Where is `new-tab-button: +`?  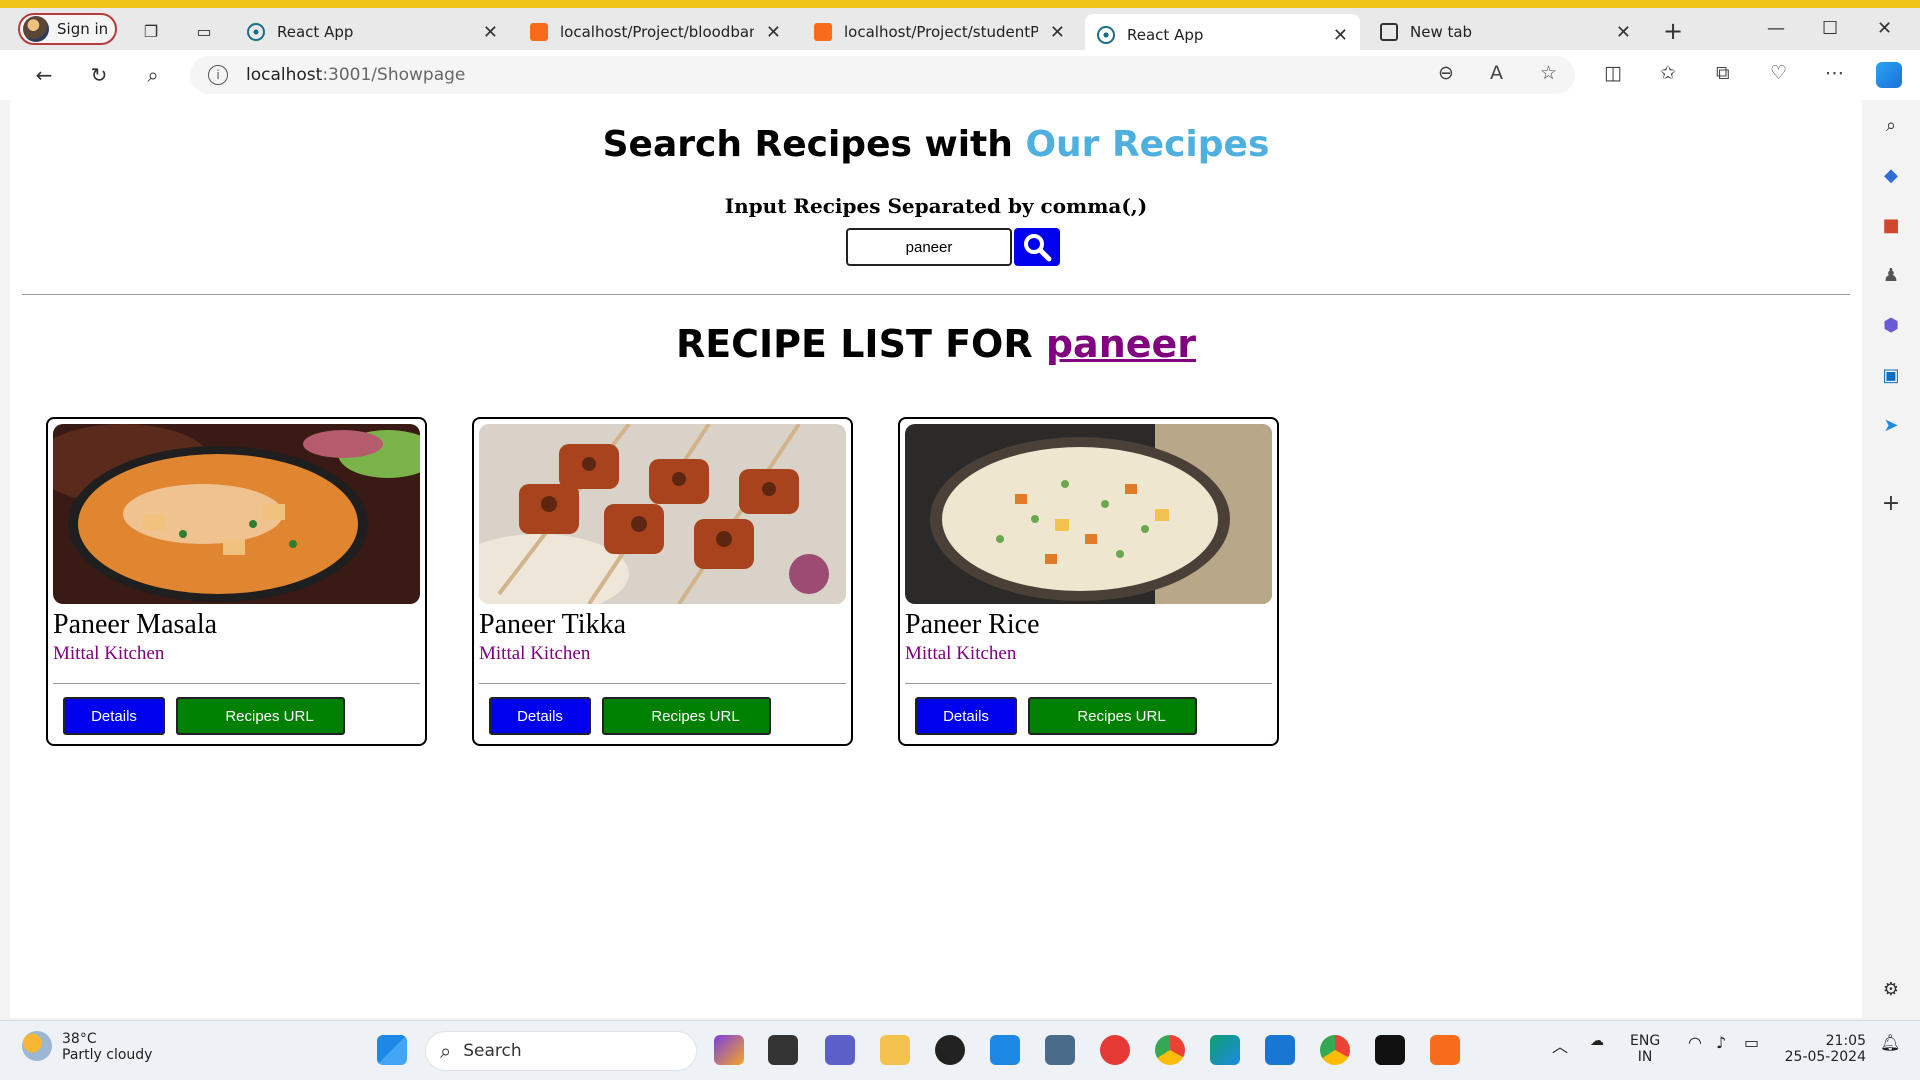
new-tab-button: + is located at coordinates (1673, 31).